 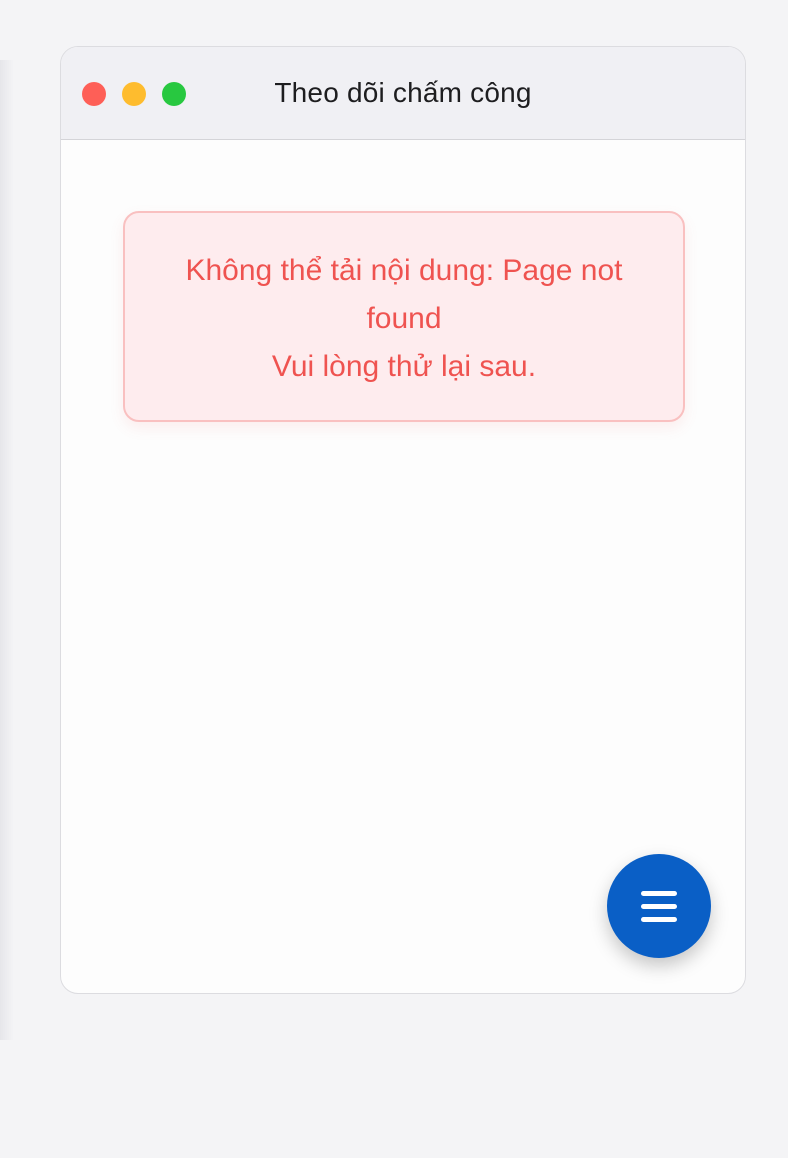 I want to click on window-title: Theo dõi chấm công, so click(x=403, y=92).